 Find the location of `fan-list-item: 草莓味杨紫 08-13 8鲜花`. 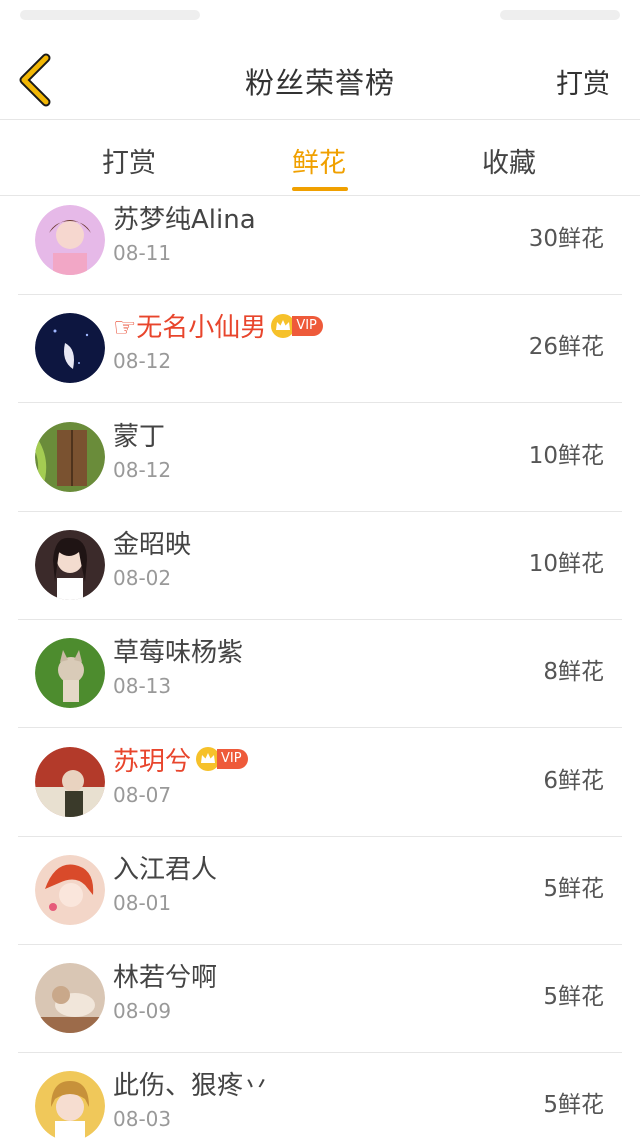

fan-list-item: 草莓味杨紫 08-13 8鲜花 is located at coordinates (320, 674).